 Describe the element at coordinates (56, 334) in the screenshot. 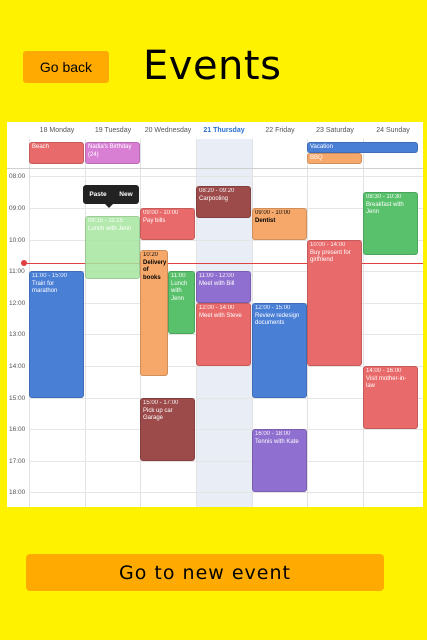

I see `event-train-for-marathon: 11:00 - 15:00 Train for marathon` at that location.